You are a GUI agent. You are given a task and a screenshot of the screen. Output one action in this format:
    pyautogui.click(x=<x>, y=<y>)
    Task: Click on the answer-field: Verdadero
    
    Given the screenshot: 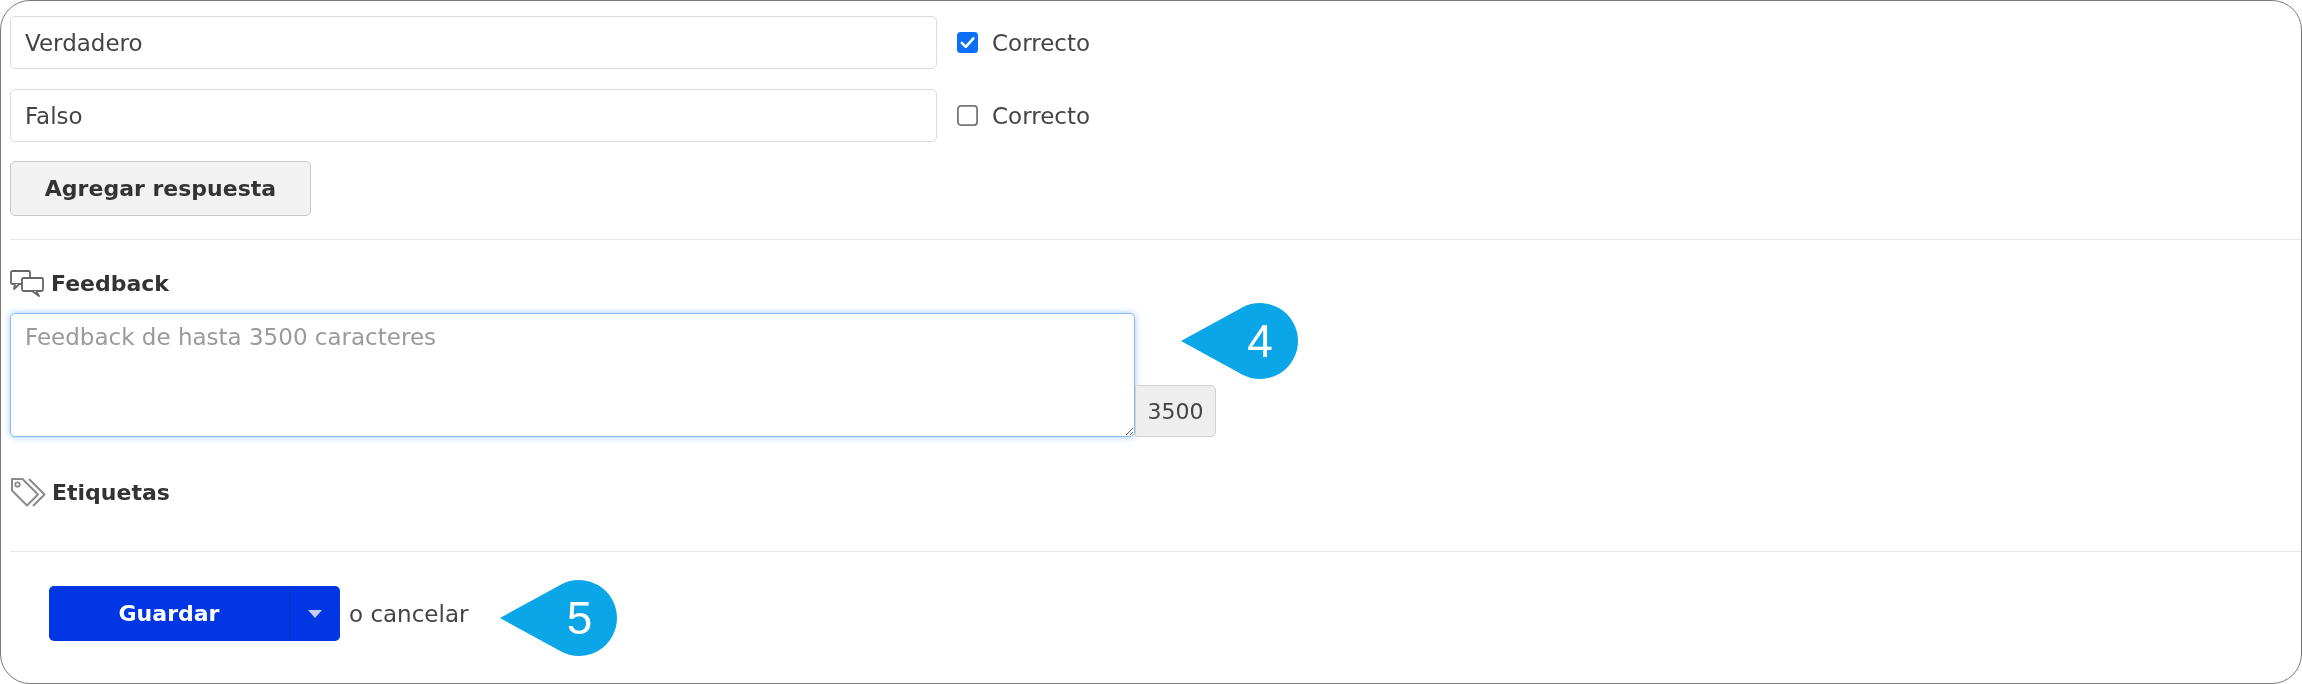 What is the action you would take?
    pyautogui.click(x=473, y=42)
    